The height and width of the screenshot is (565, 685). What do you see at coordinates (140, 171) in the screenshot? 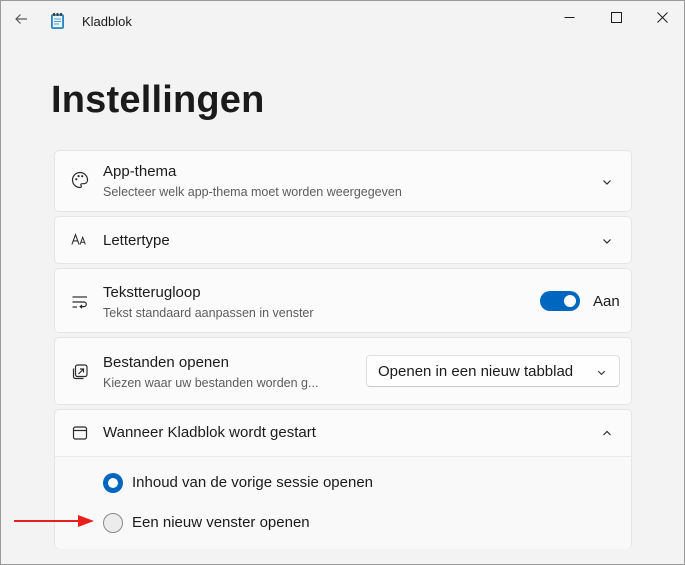
I see `app-theme-title: App-thema` at bounding box center [140, 171].